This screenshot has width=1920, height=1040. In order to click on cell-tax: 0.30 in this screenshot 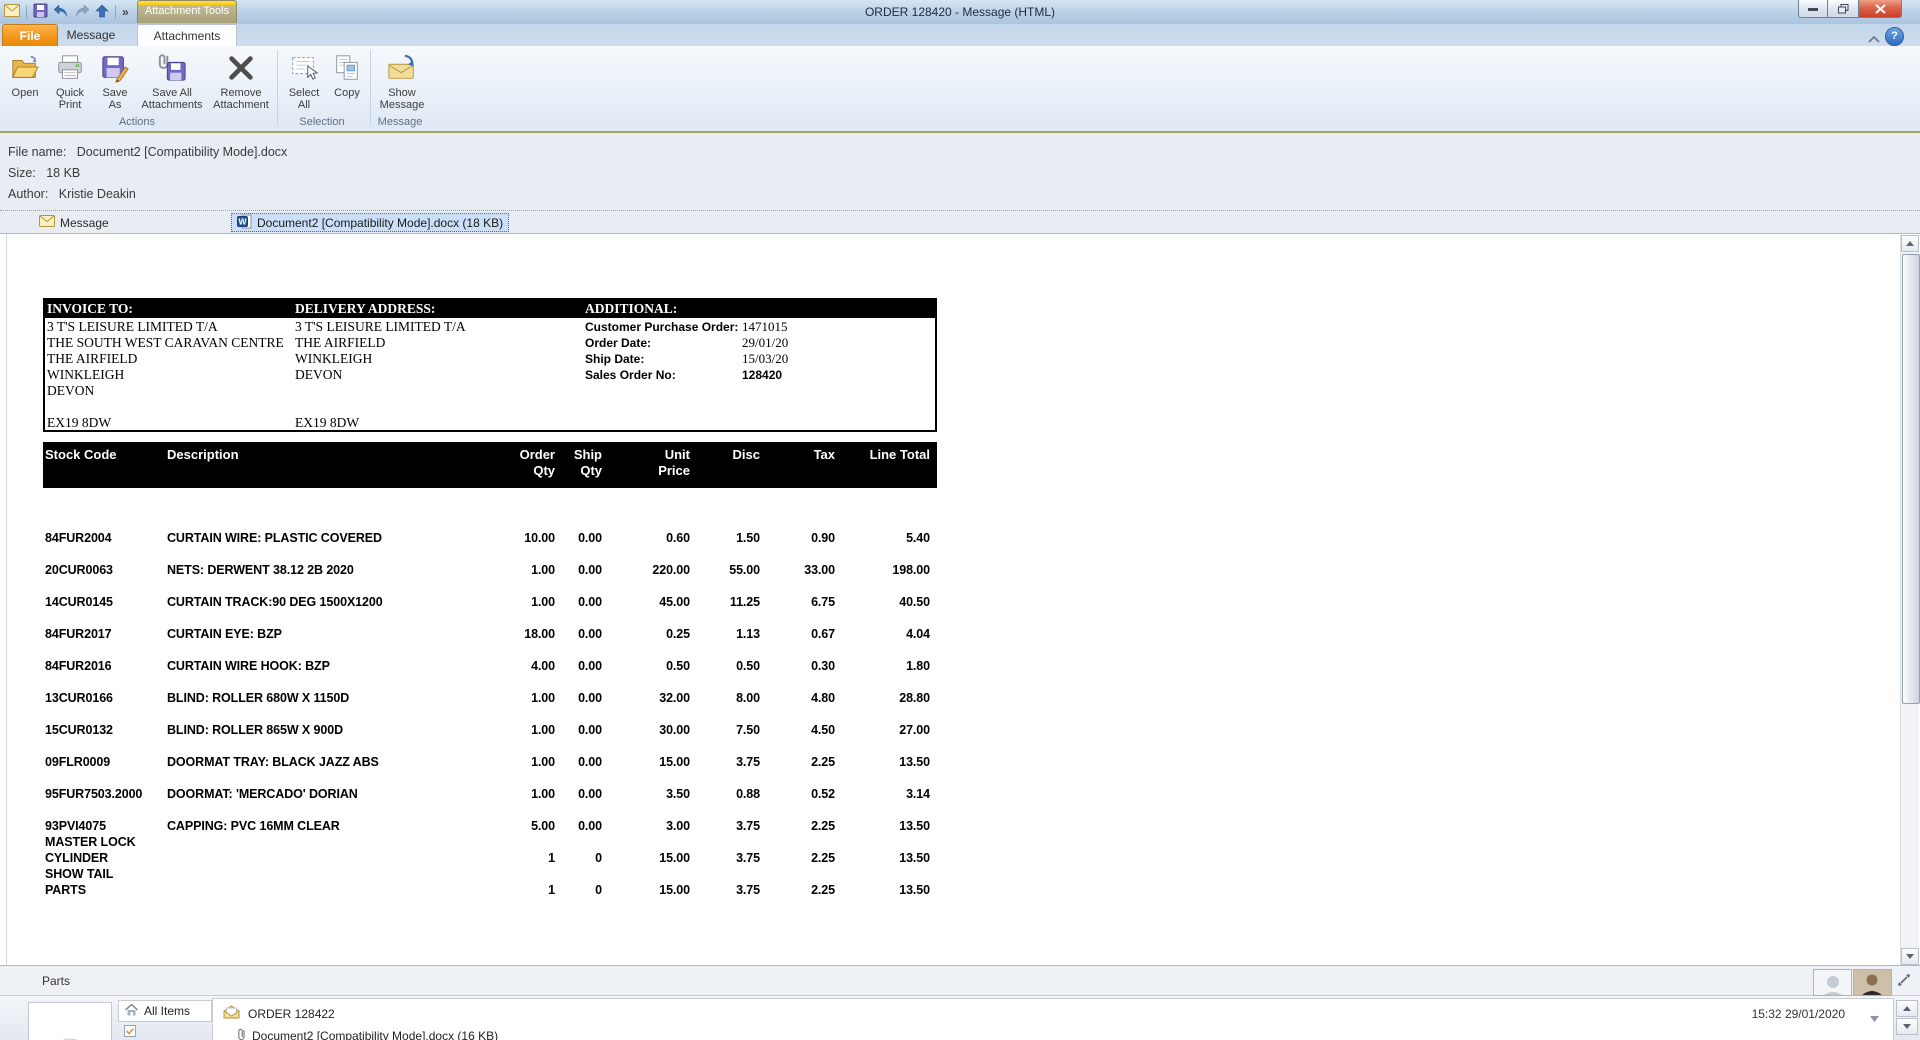, I will do `click(823, 666)`.